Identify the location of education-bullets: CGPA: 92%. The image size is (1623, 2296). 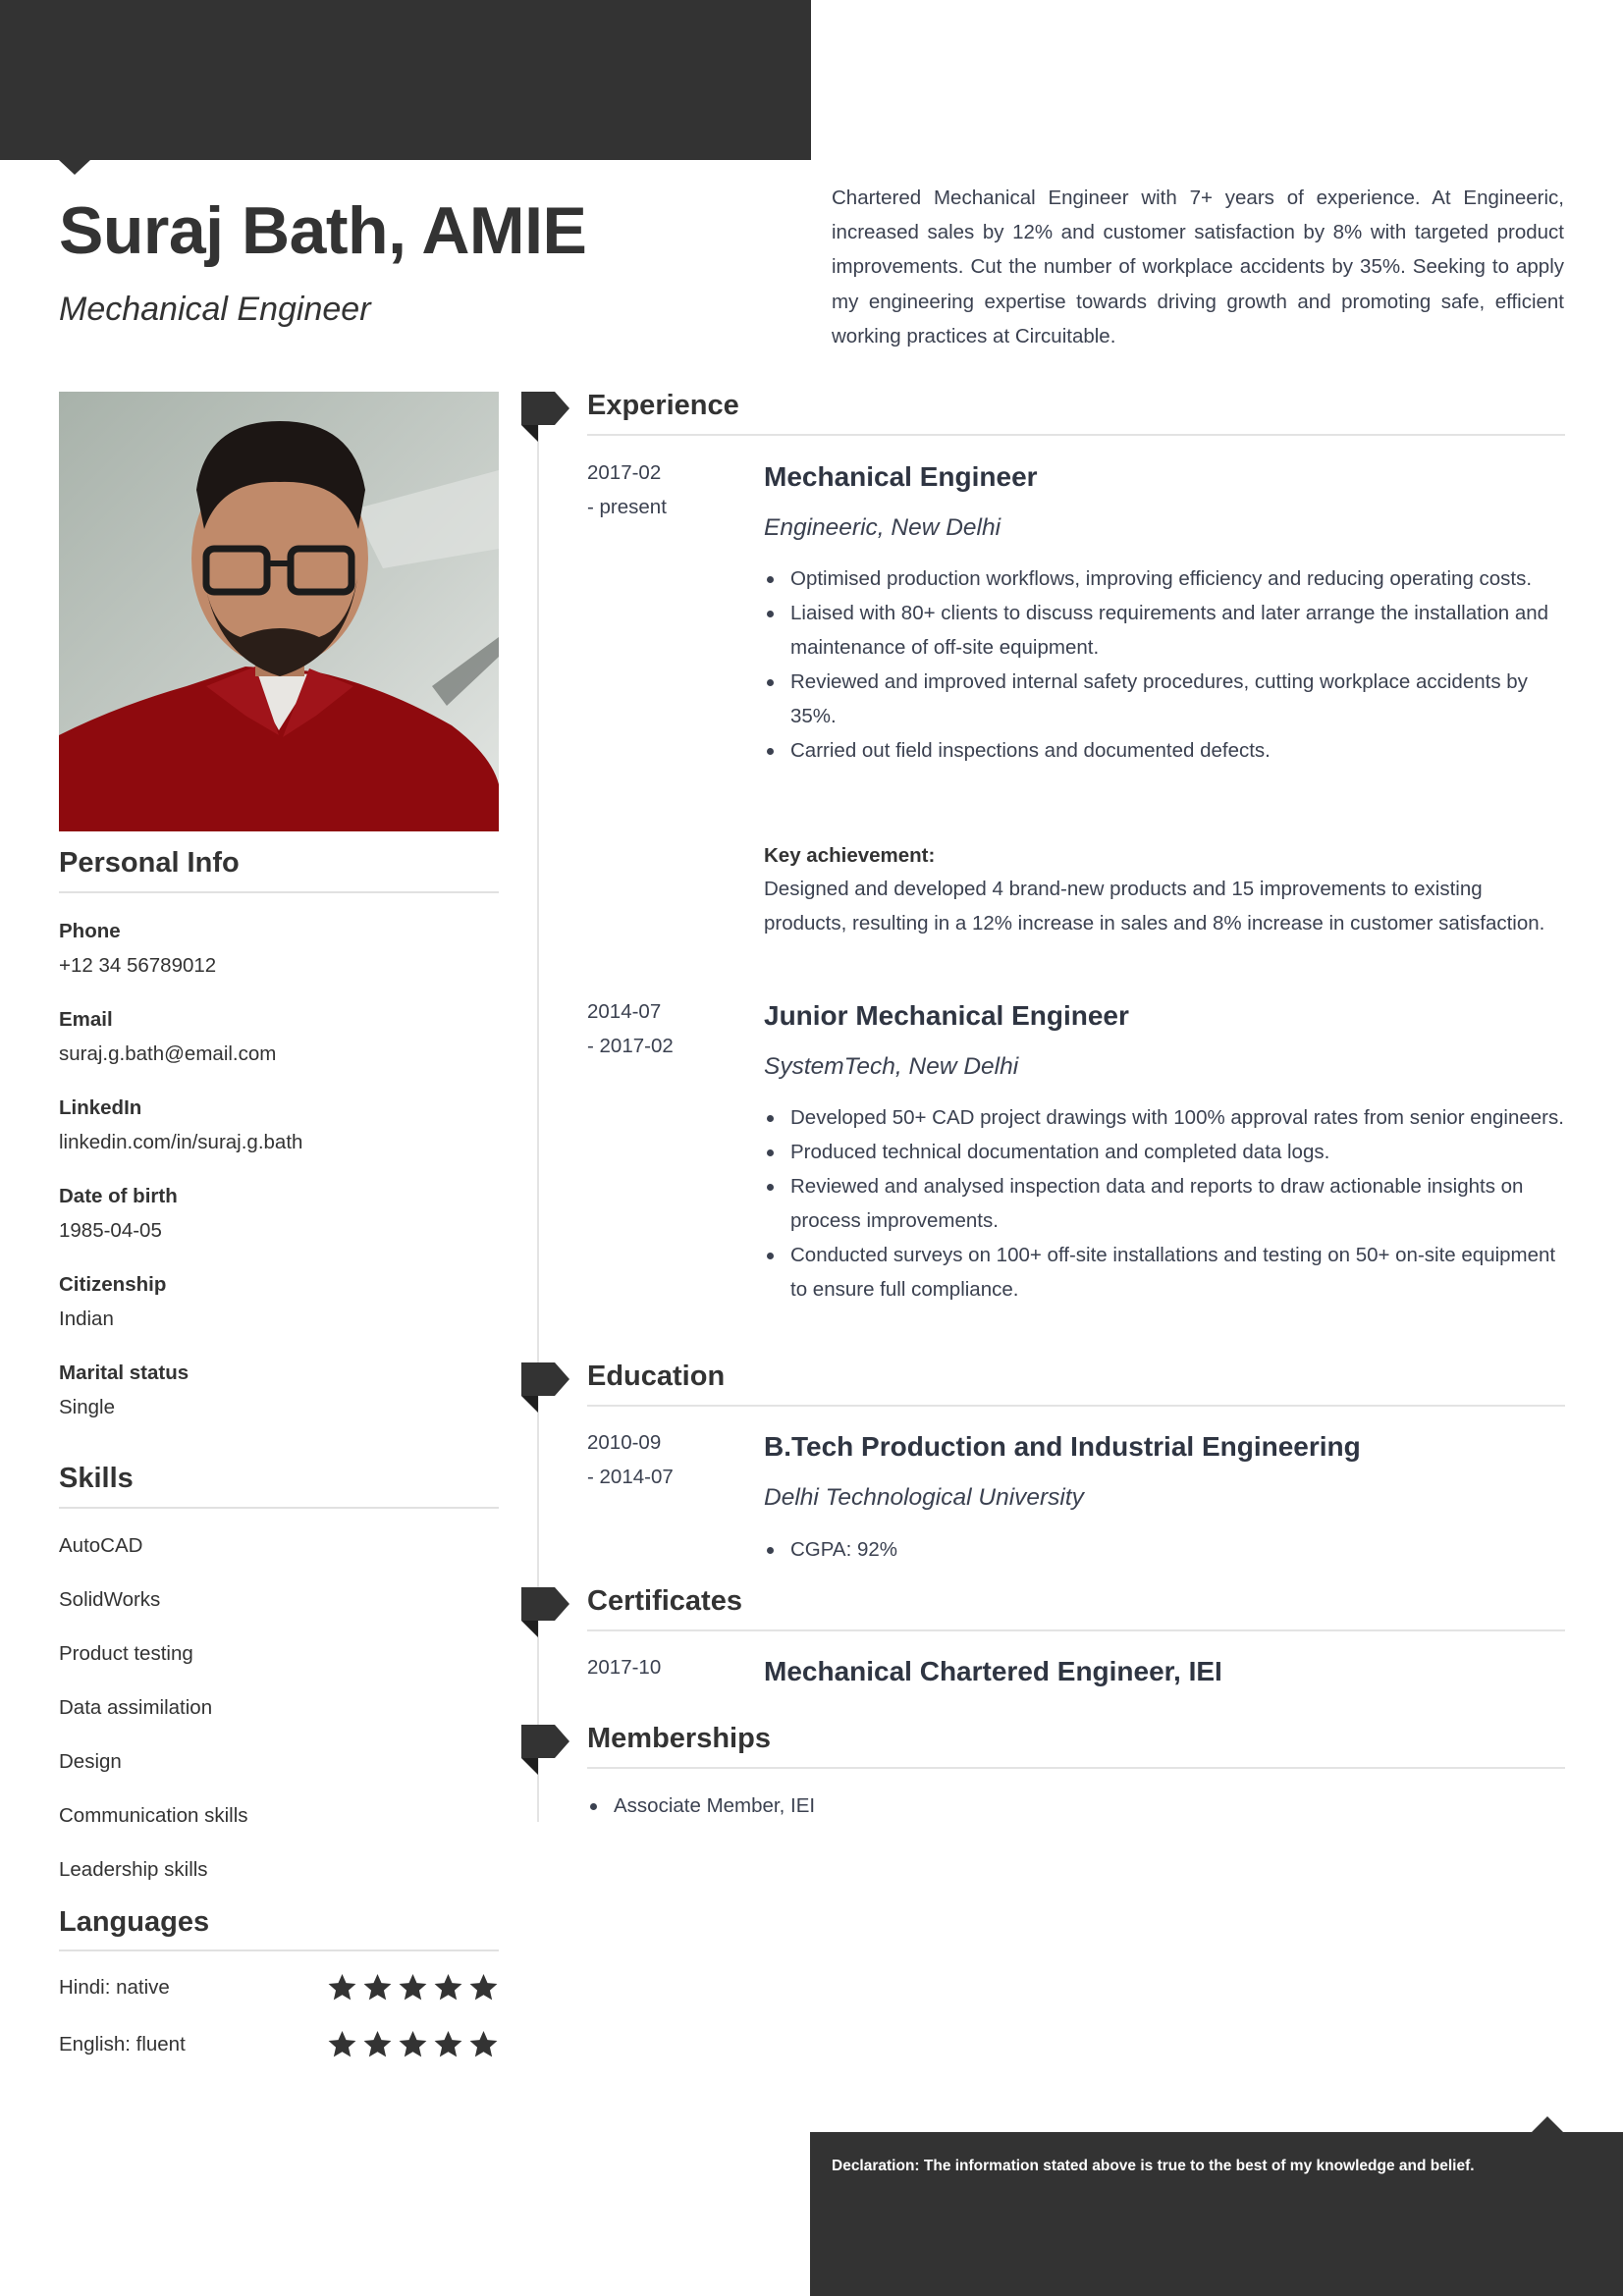
(1164, 1550).